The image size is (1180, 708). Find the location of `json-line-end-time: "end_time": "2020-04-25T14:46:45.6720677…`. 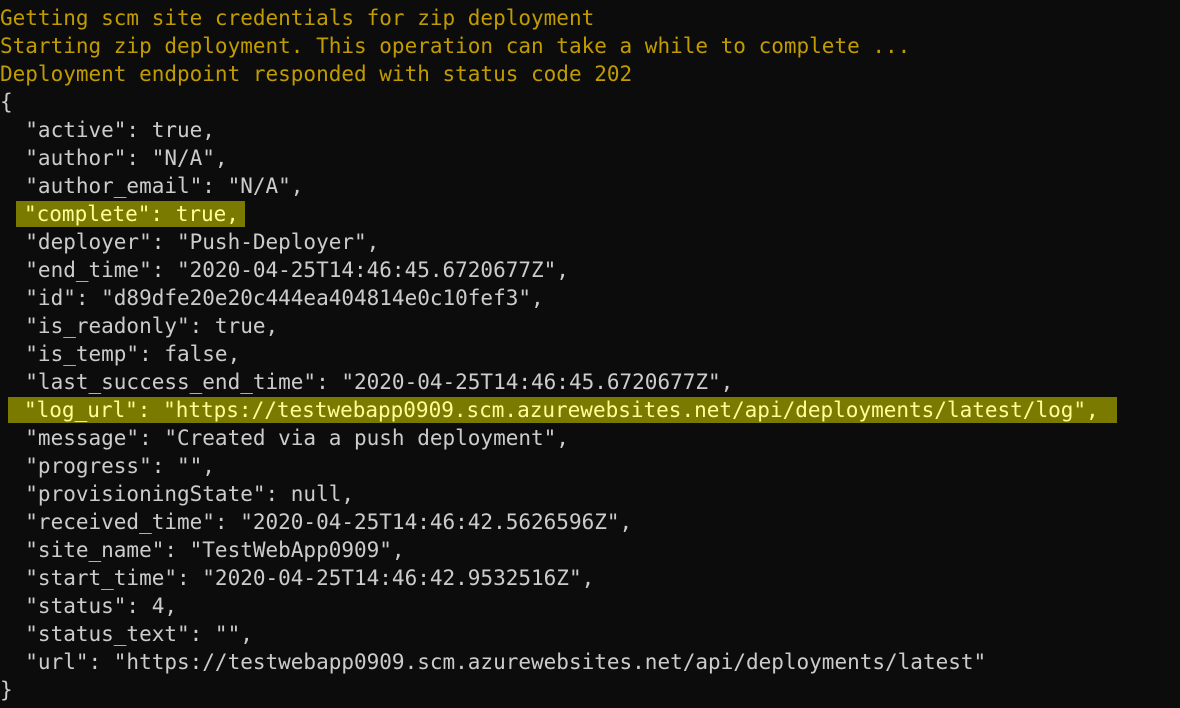

json-line-end-time: "end_time": "2020-04-25T14:46:45.6720677… is located at coordinates (284, 270).